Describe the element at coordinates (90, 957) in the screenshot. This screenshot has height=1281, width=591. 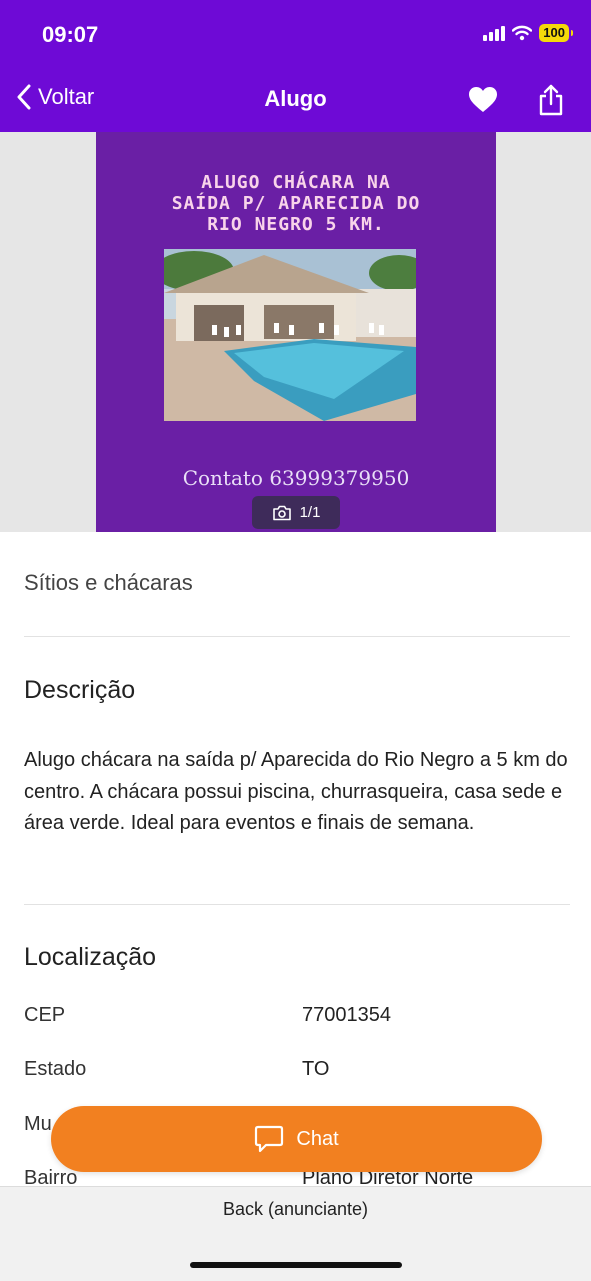
I see `location-title: Localização` at that location.